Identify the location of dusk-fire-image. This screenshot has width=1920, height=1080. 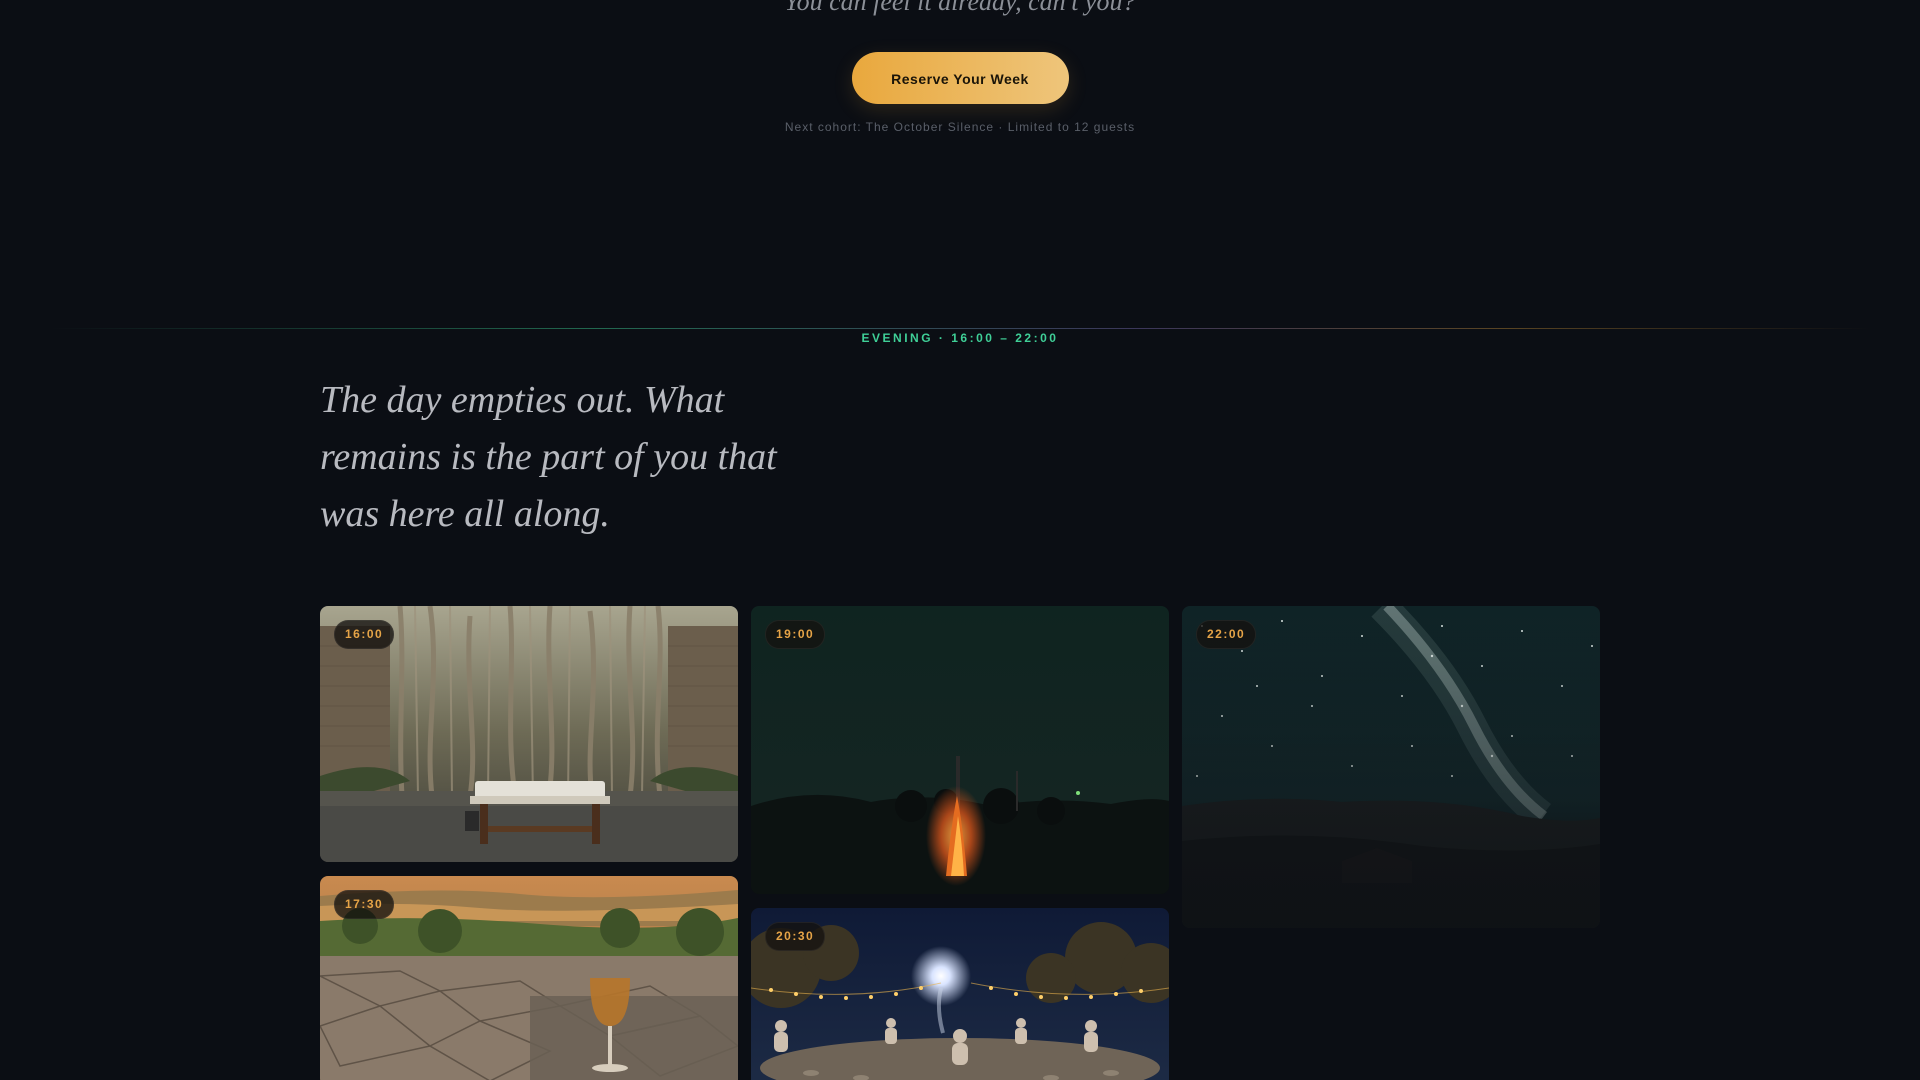
(960, 750).